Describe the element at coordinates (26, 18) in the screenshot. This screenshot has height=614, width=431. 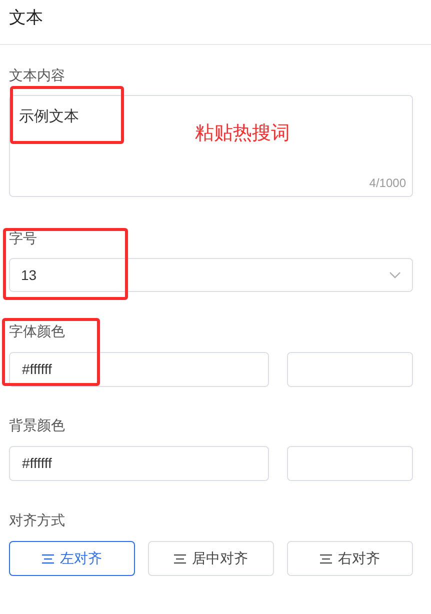
I see `panel-title: 文本` at that location.